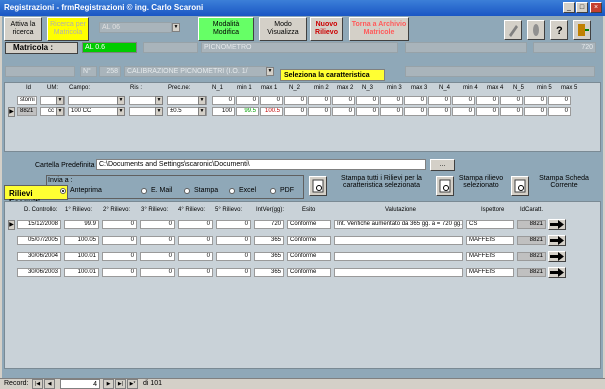  Describe the element at coordinates (144, 191) in the screenshot. I see `radio-e-mail` at that location.